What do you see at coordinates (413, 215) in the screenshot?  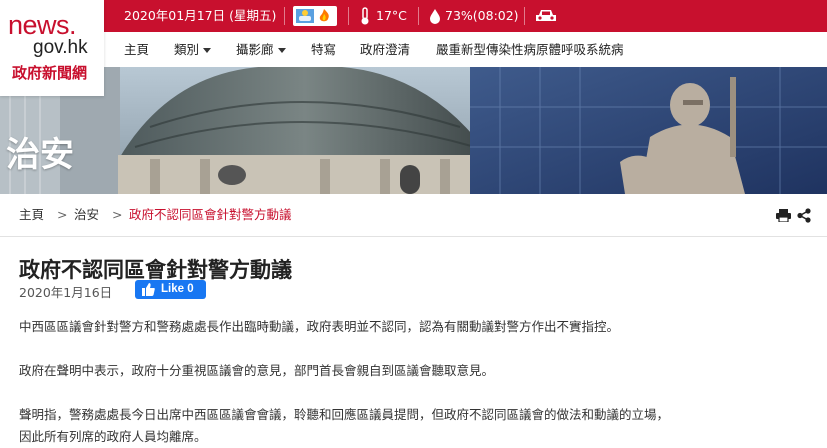 I see `breadcrumb: 主頁 > 治安 > 政府不認同區會針對警方動議` at bounding box center [413, 215].